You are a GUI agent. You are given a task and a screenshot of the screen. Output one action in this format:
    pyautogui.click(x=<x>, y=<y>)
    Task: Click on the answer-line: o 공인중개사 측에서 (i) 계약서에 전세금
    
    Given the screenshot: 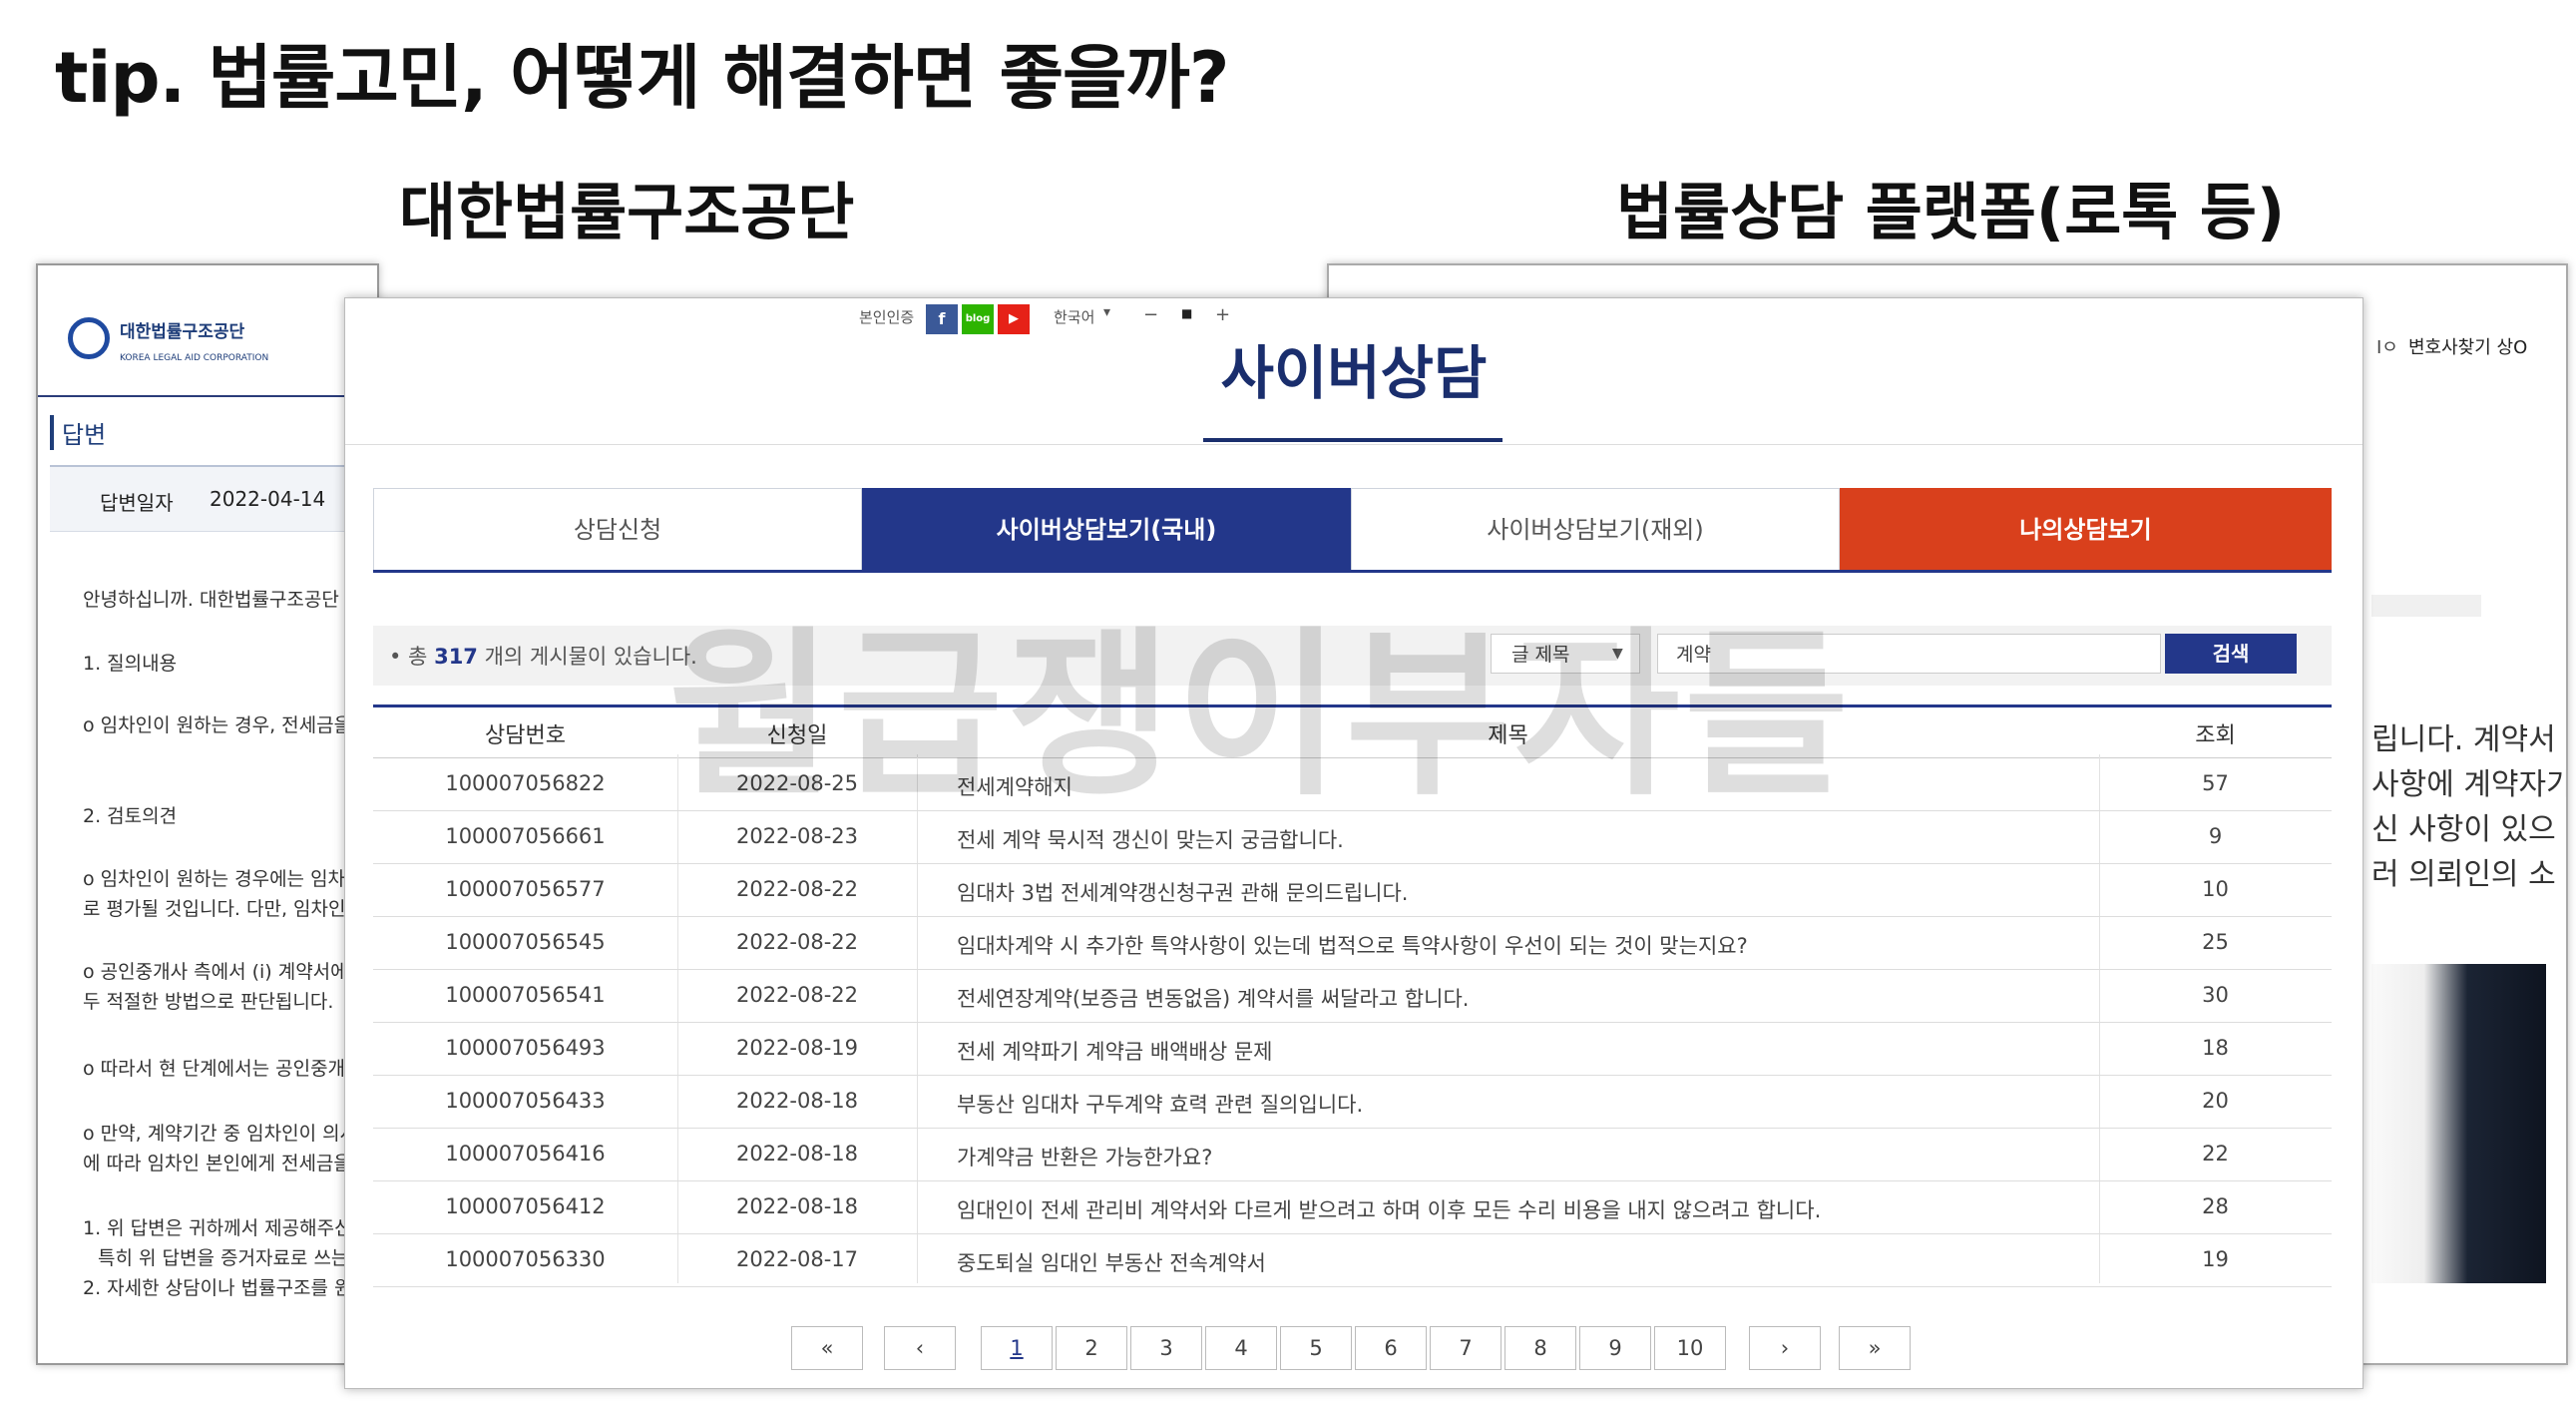 What is the action you would take?
    pyautogui.click(x=231, y=972)
    